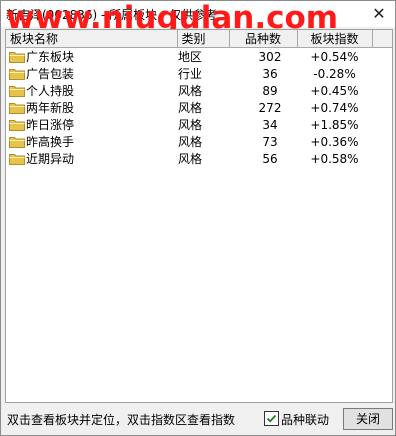  Describe the element at coordinates (379, 14) in the screenshot. I see `close-icon: ✕` at that location.